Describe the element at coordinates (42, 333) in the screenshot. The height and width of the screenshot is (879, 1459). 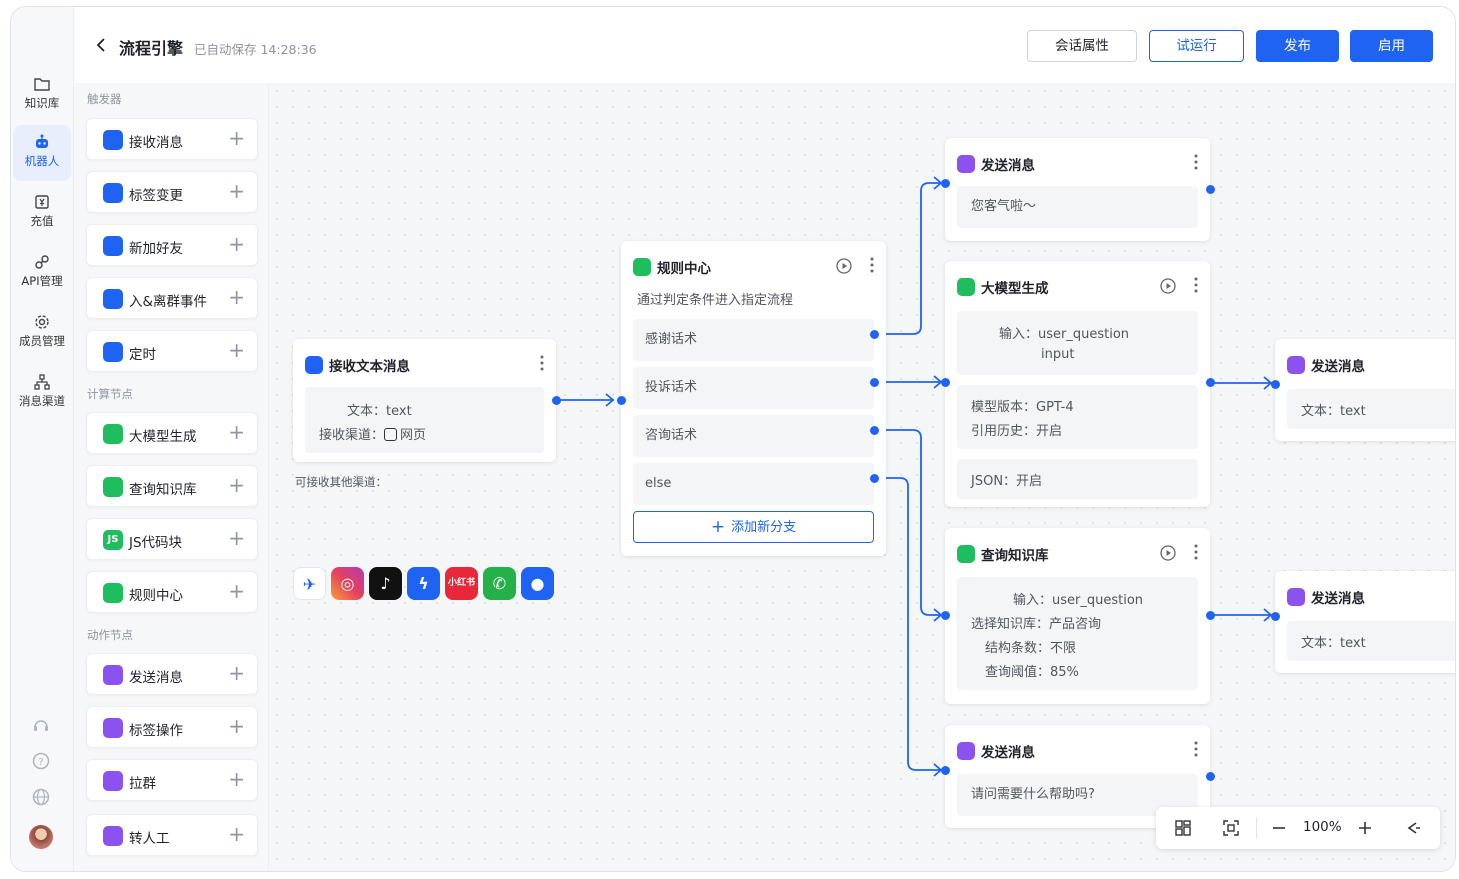
I see `rail-item-members: 成员管理` at that location.